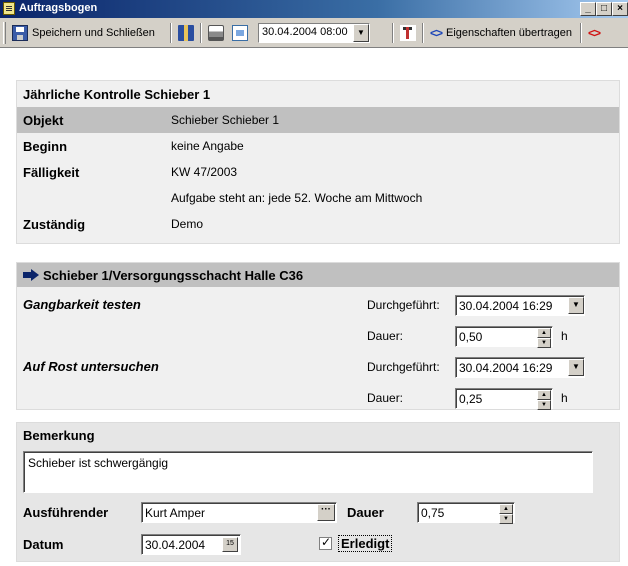 The height and width of the screenshot is (566, 628). I want to click on title-bar: Auftragsbogen _ □ ×, so click(314, 9).